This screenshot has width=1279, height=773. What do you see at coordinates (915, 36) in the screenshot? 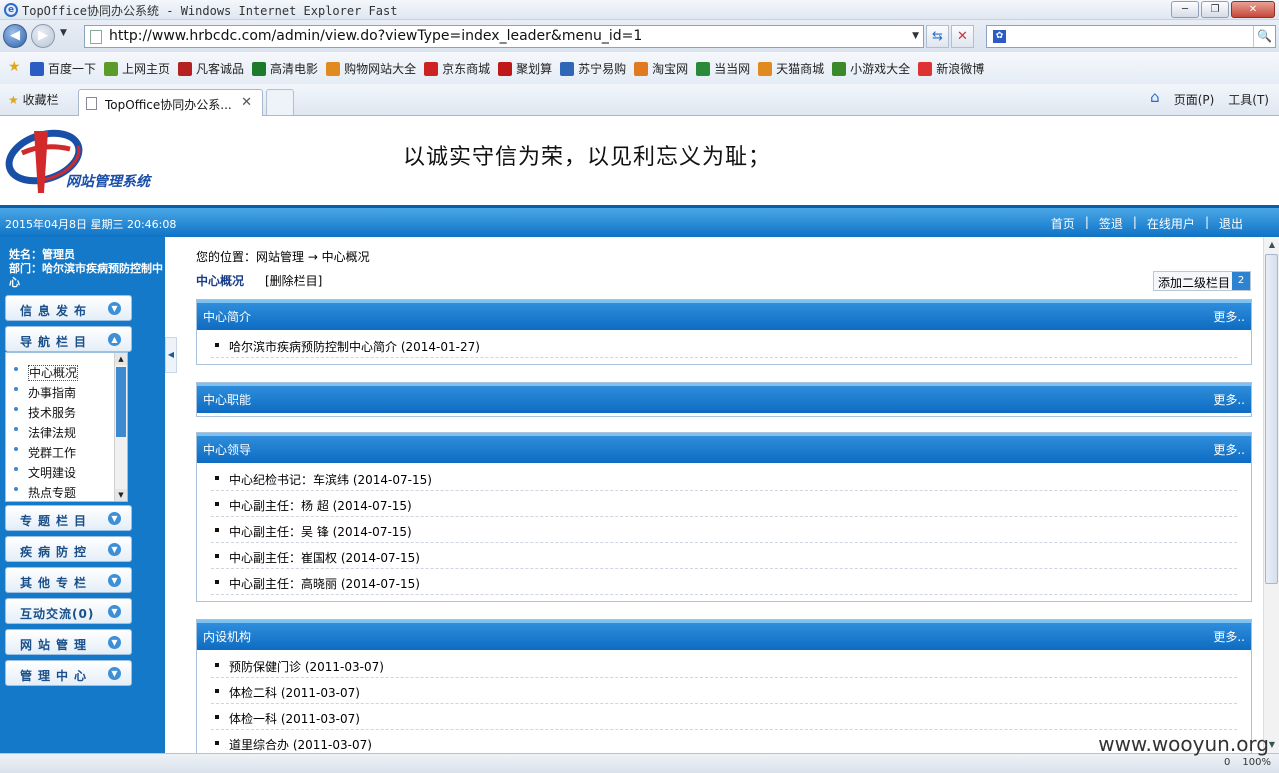
I see `url-dropdown-icon: ▼` at bounding box center [915, 36].